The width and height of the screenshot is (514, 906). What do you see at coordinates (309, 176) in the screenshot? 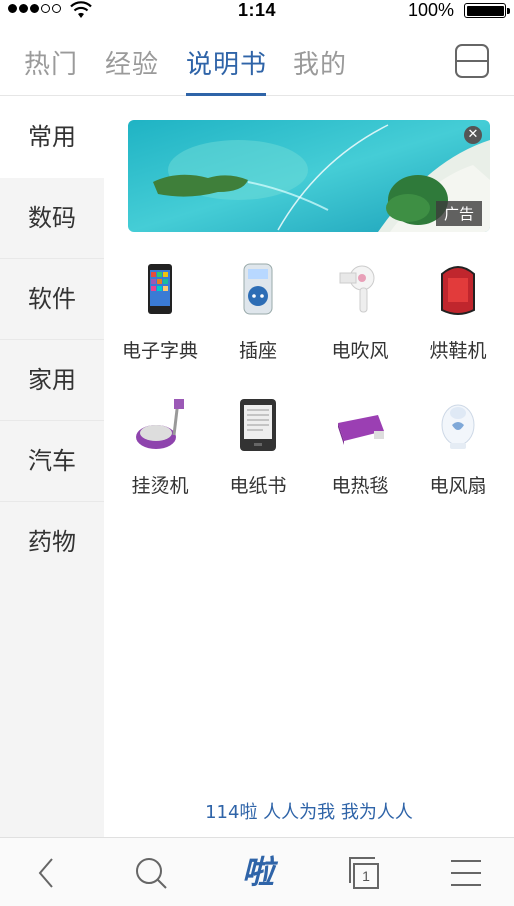
I see `ad-banner: ✕ 广告` at bounding box center [309, 176].